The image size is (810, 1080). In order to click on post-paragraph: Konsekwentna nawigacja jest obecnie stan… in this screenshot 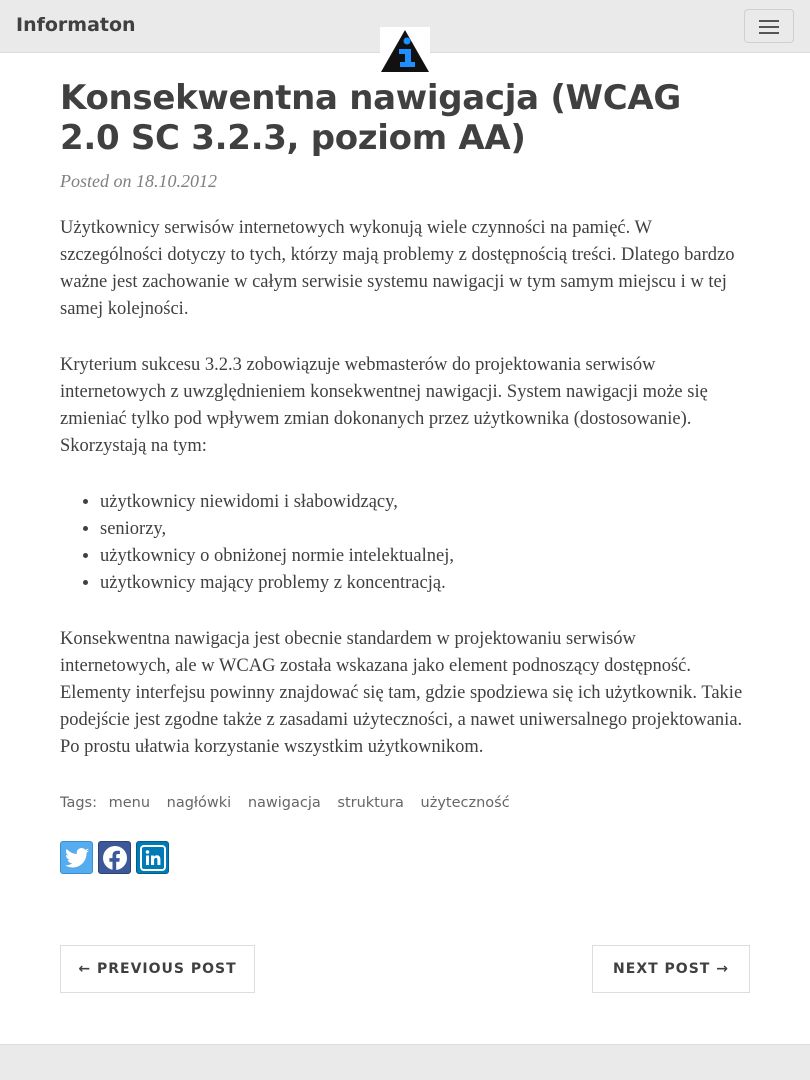, I will do `click(401, 693)`.